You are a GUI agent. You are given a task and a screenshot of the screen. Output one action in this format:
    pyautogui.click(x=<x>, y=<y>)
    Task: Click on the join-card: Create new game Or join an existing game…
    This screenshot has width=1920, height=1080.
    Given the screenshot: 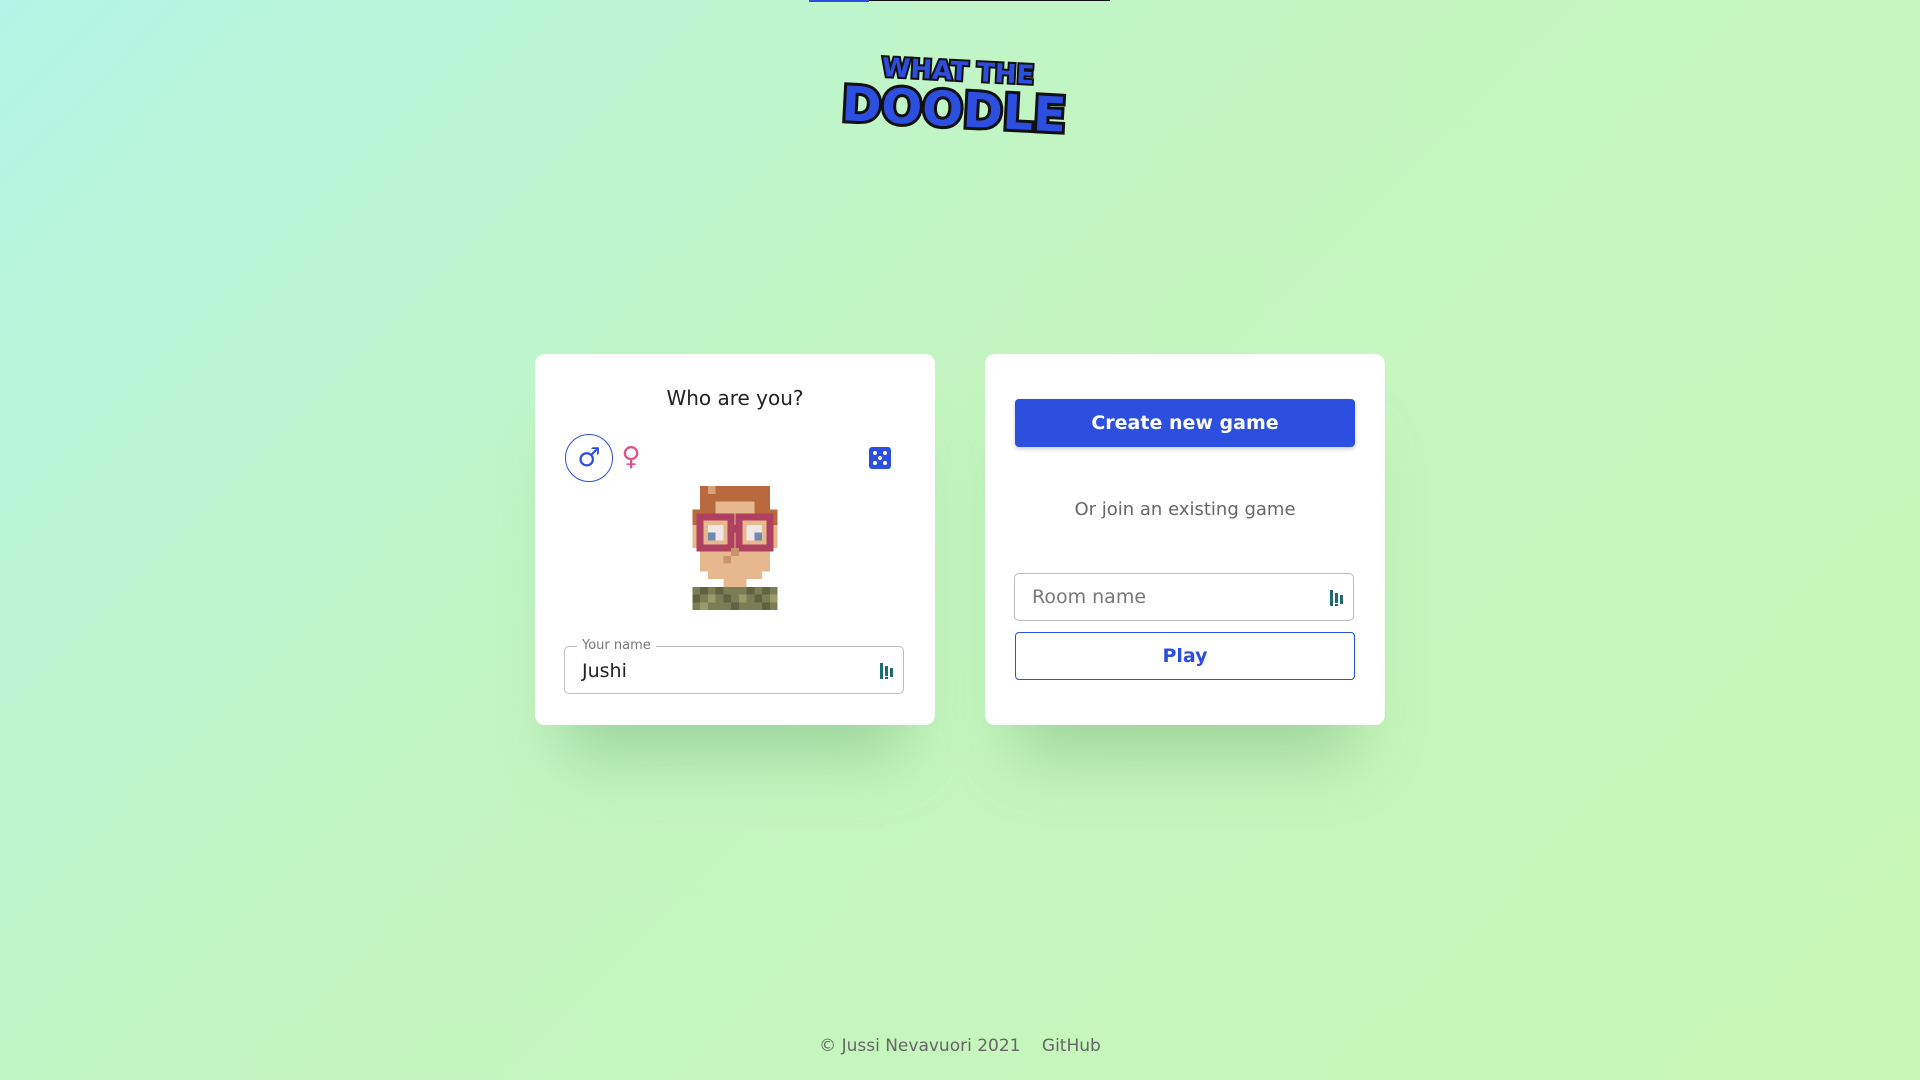 What is the action you would take?
    pyautogui.click(x=1185, y=539)
    